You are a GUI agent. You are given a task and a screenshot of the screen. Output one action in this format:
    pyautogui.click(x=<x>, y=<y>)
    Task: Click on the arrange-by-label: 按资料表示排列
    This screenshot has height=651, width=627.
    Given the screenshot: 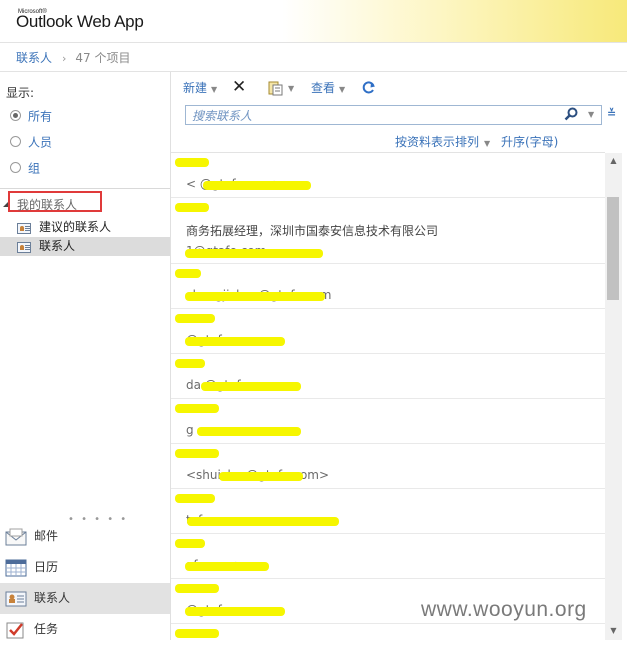 What is the action you would take?
    pyautogui.click(x=437, y=142)
    